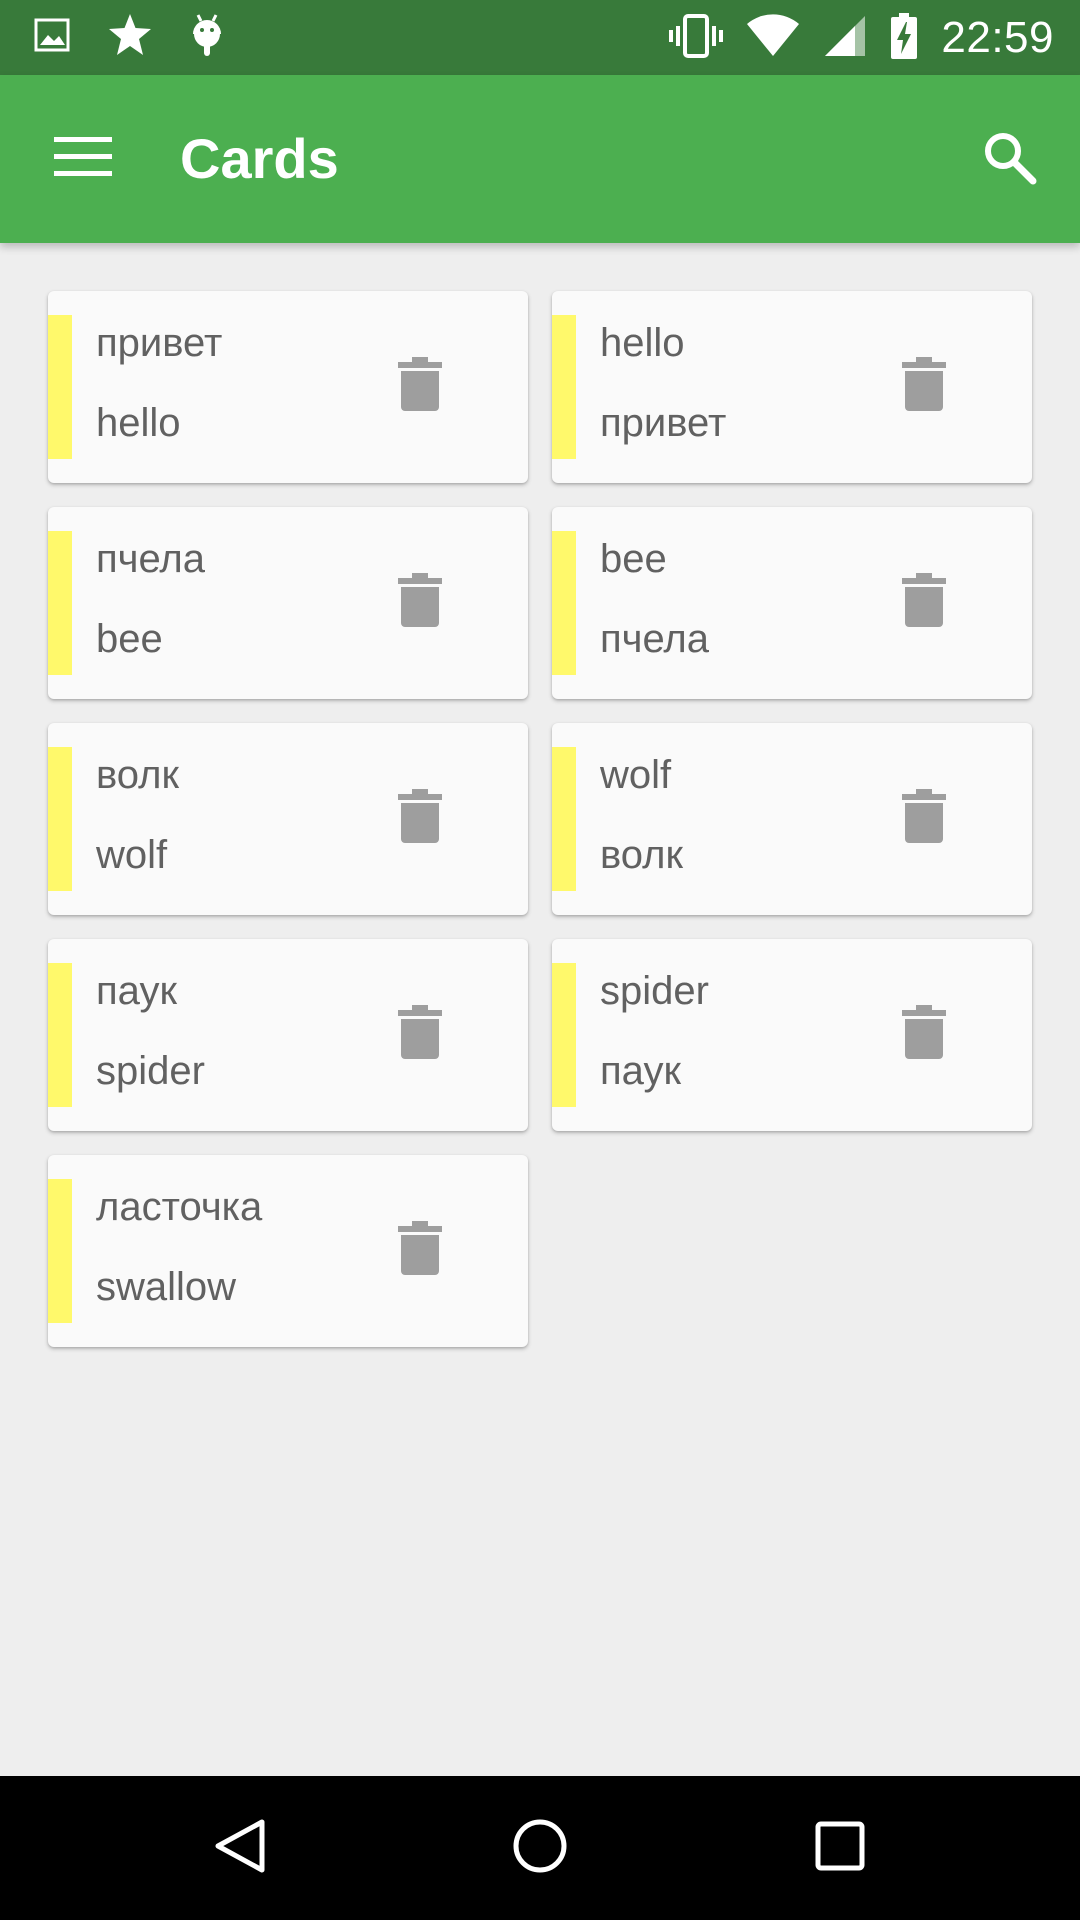 This screenshot has height=1920, width=1080. I want to click on navigation-bar, so click(540, 1848).